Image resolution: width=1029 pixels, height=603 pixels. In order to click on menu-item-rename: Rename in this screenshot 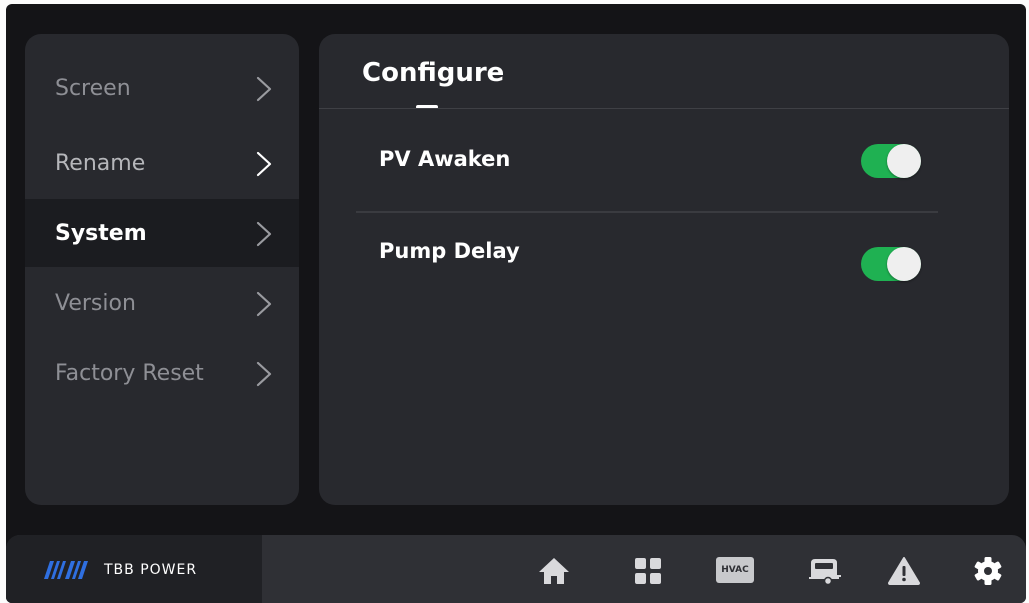, I will do `click(162, 163)`.